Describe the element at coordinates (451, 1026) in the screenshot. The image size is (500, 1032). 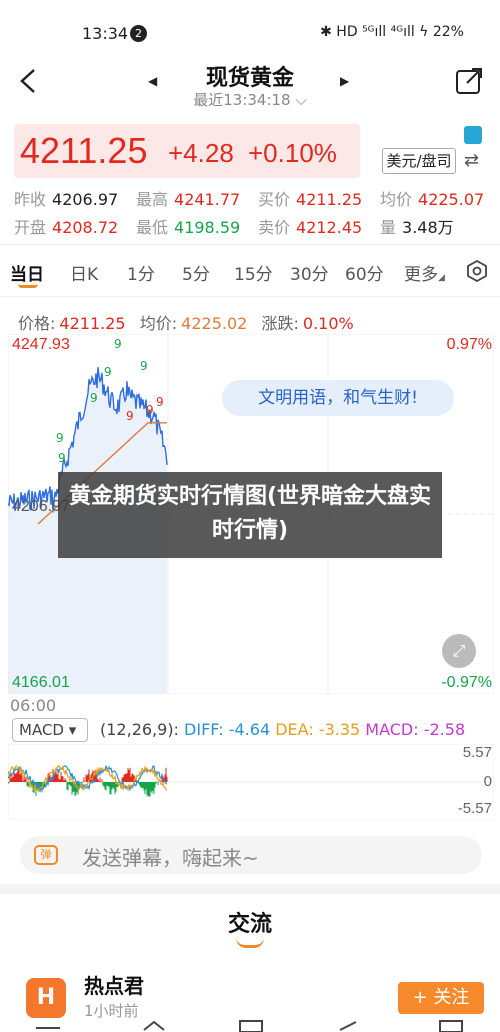
I see `menu-icon` at that location.